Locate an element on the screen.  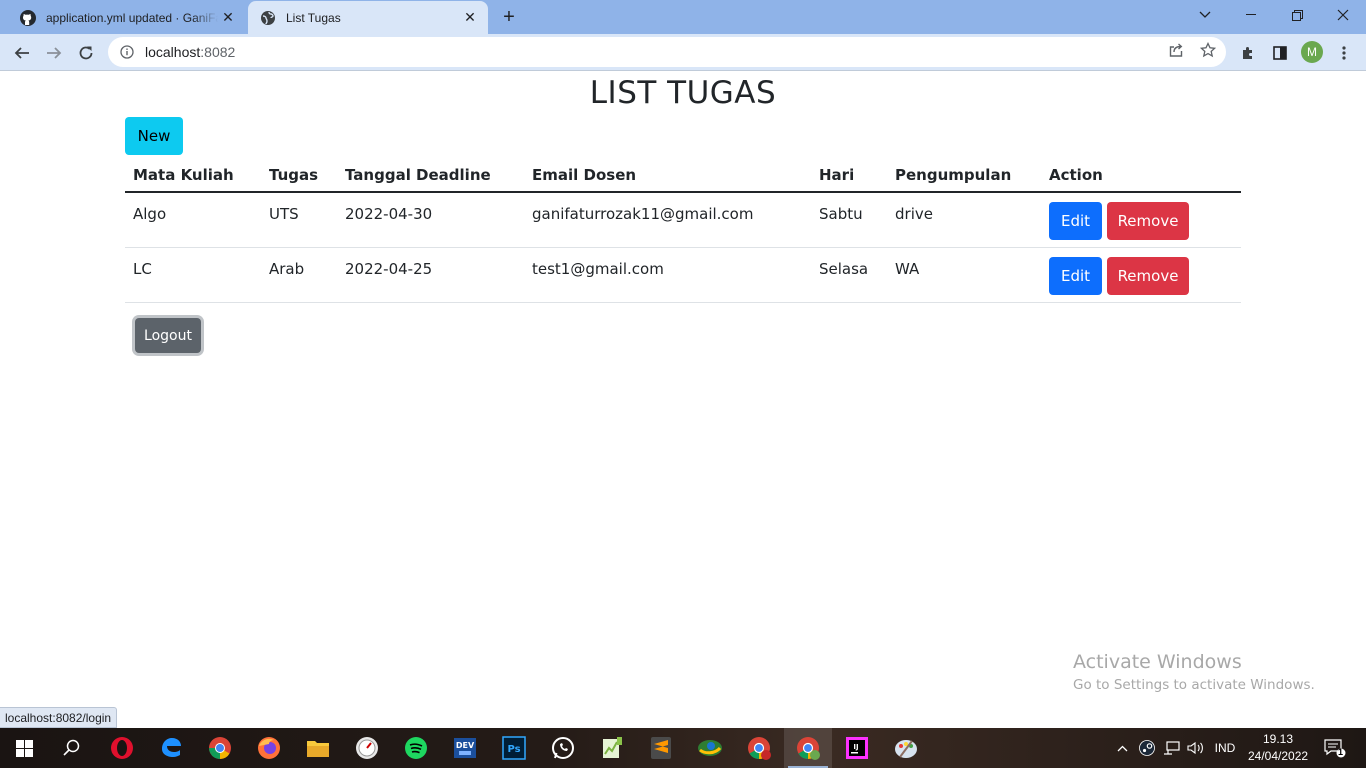
cell-hari: Sabtu is located at coordinates (849, 220).